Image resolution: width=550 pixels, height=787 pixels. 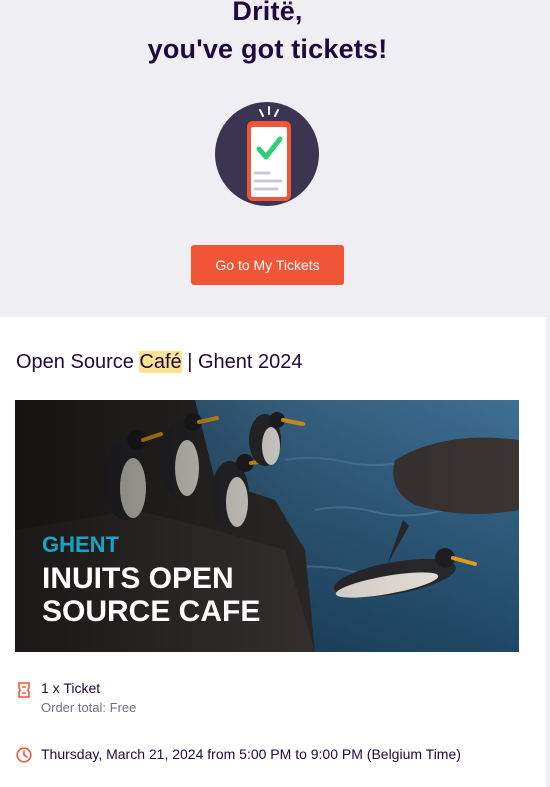 I want to click on event-title-highlight: Café, so click(x=160, y=362).